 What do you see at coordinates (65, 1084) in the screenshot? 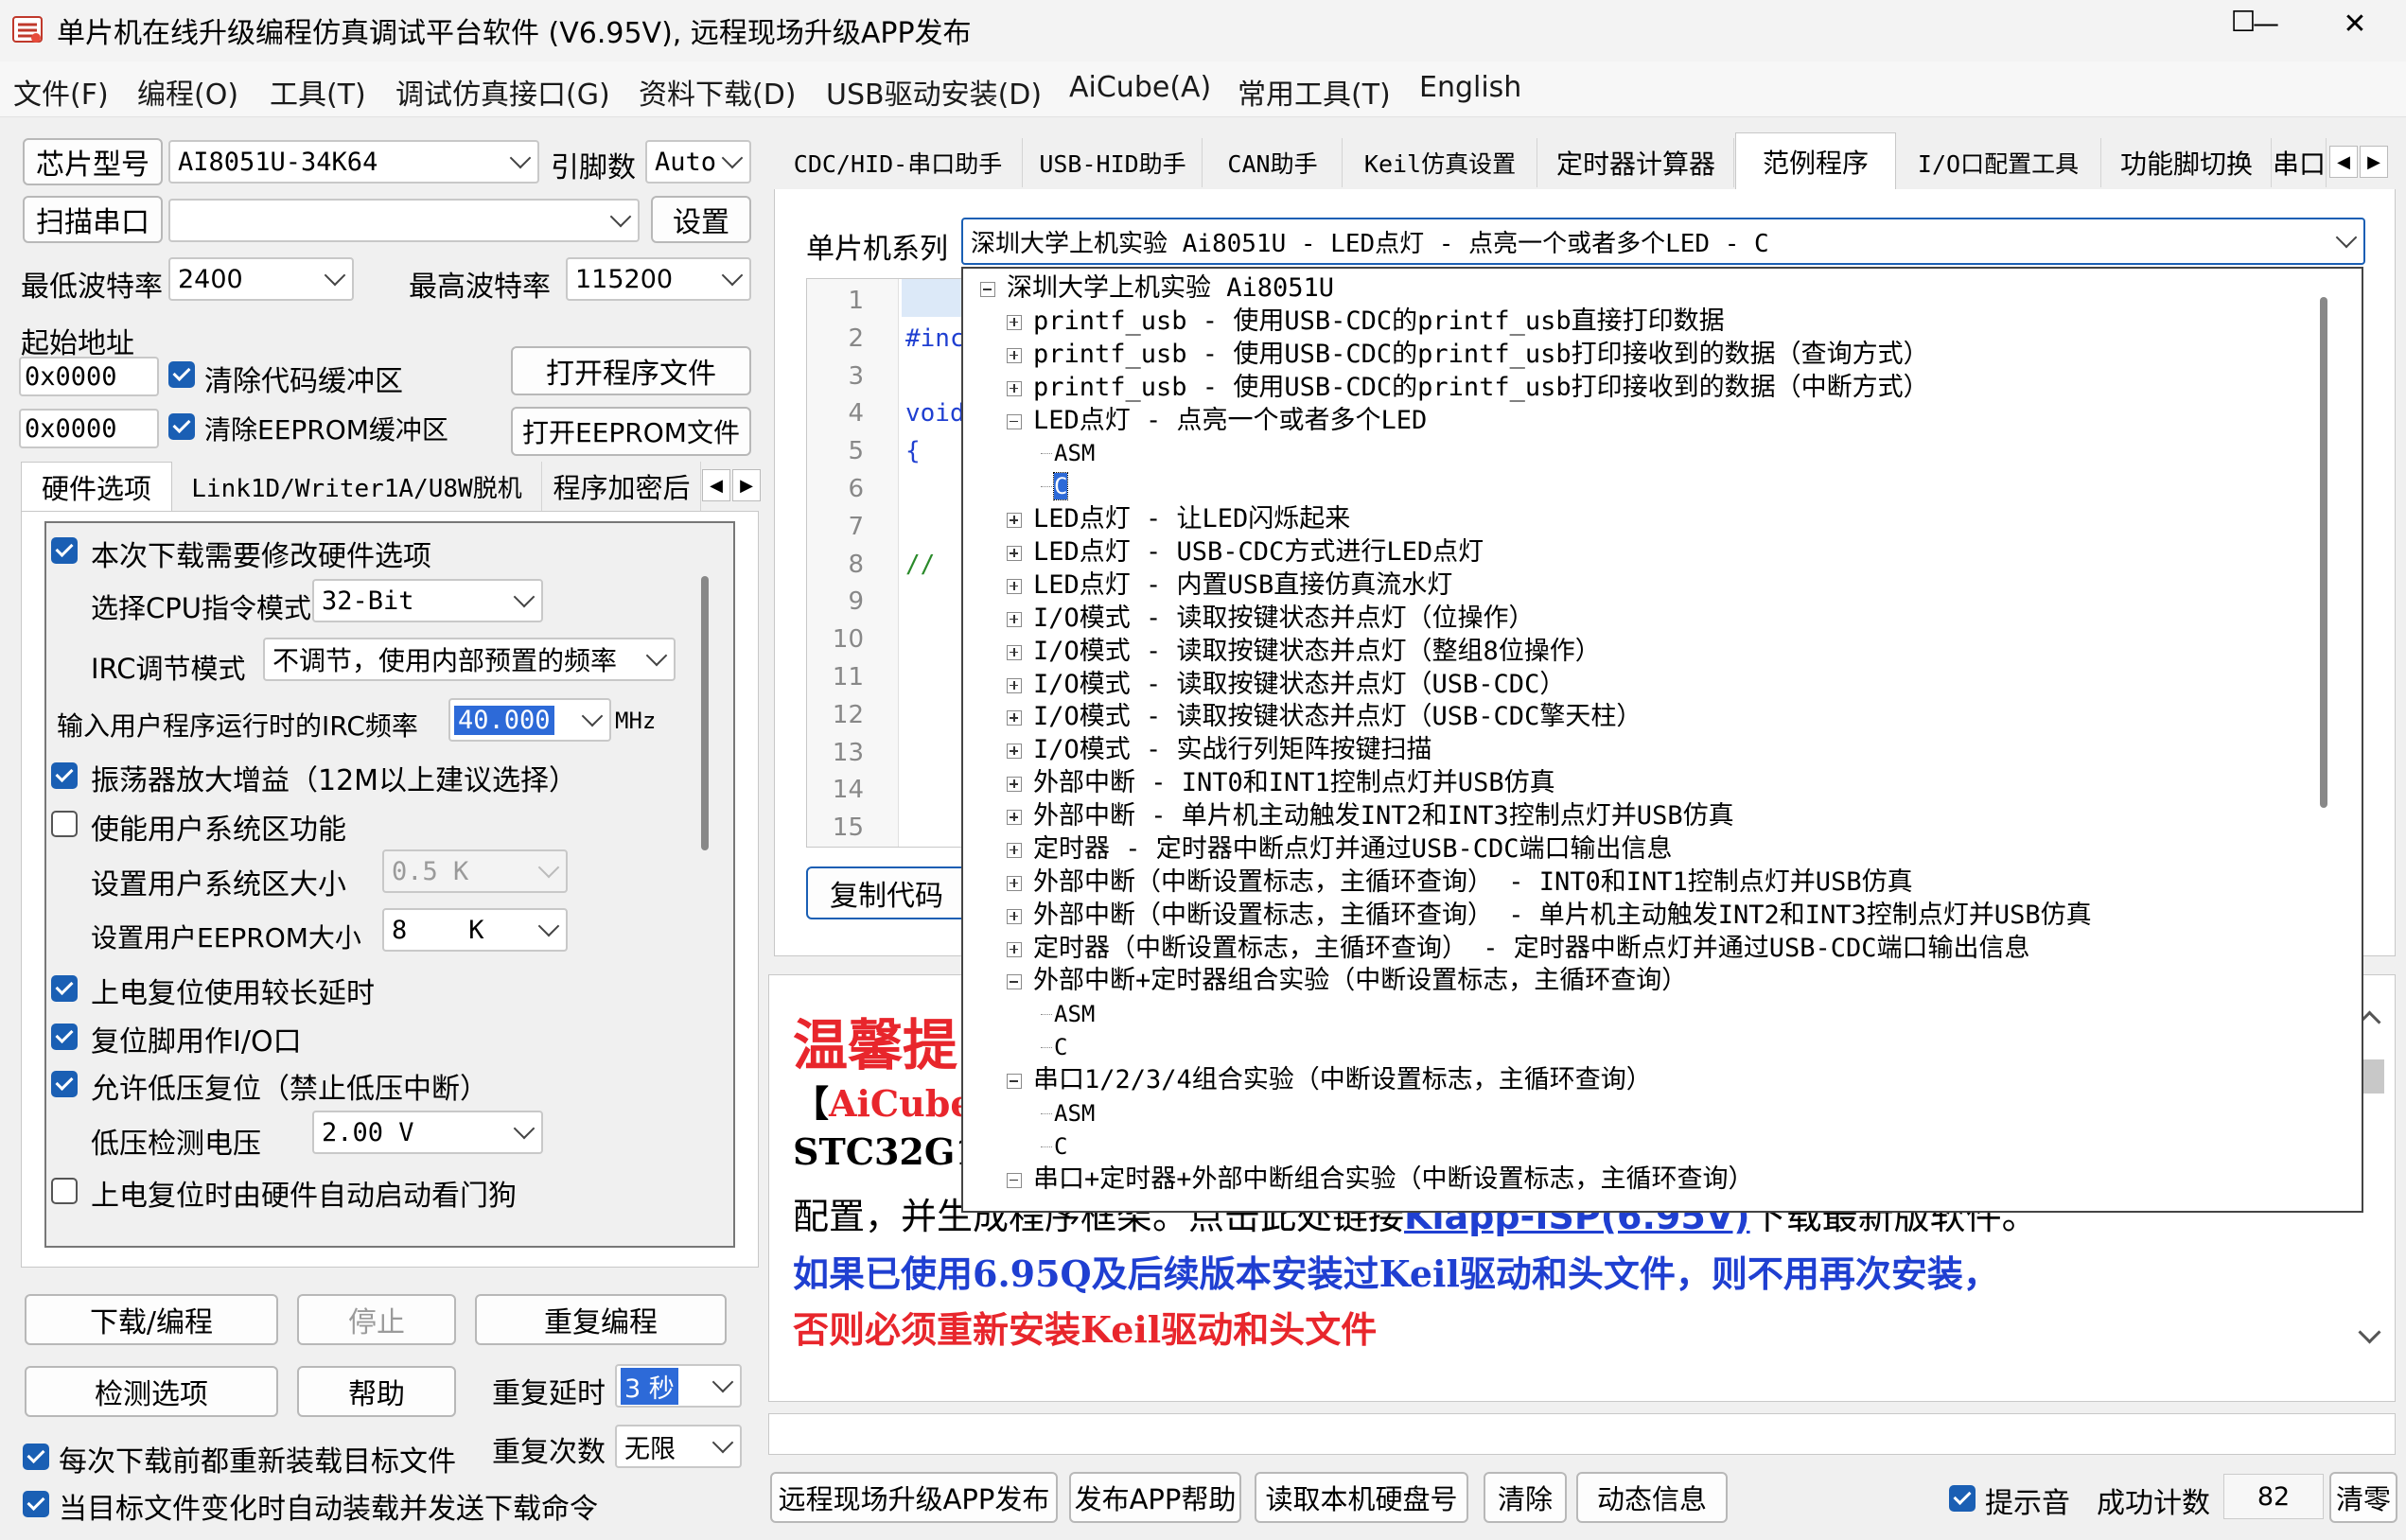
I see `low-volt-reset-checkbox` at bounding box center [65, 1084].